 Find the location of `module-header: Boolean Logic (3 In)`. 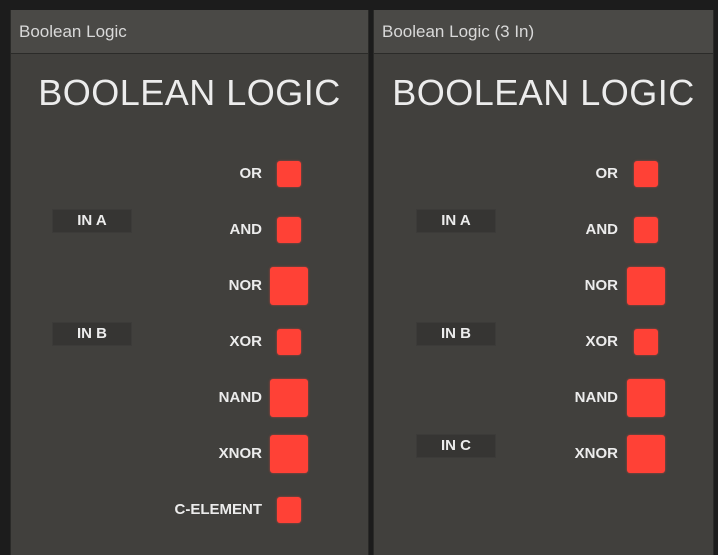

module-header: Boolean Logic (3 In) is located at coordinates (543, 32).